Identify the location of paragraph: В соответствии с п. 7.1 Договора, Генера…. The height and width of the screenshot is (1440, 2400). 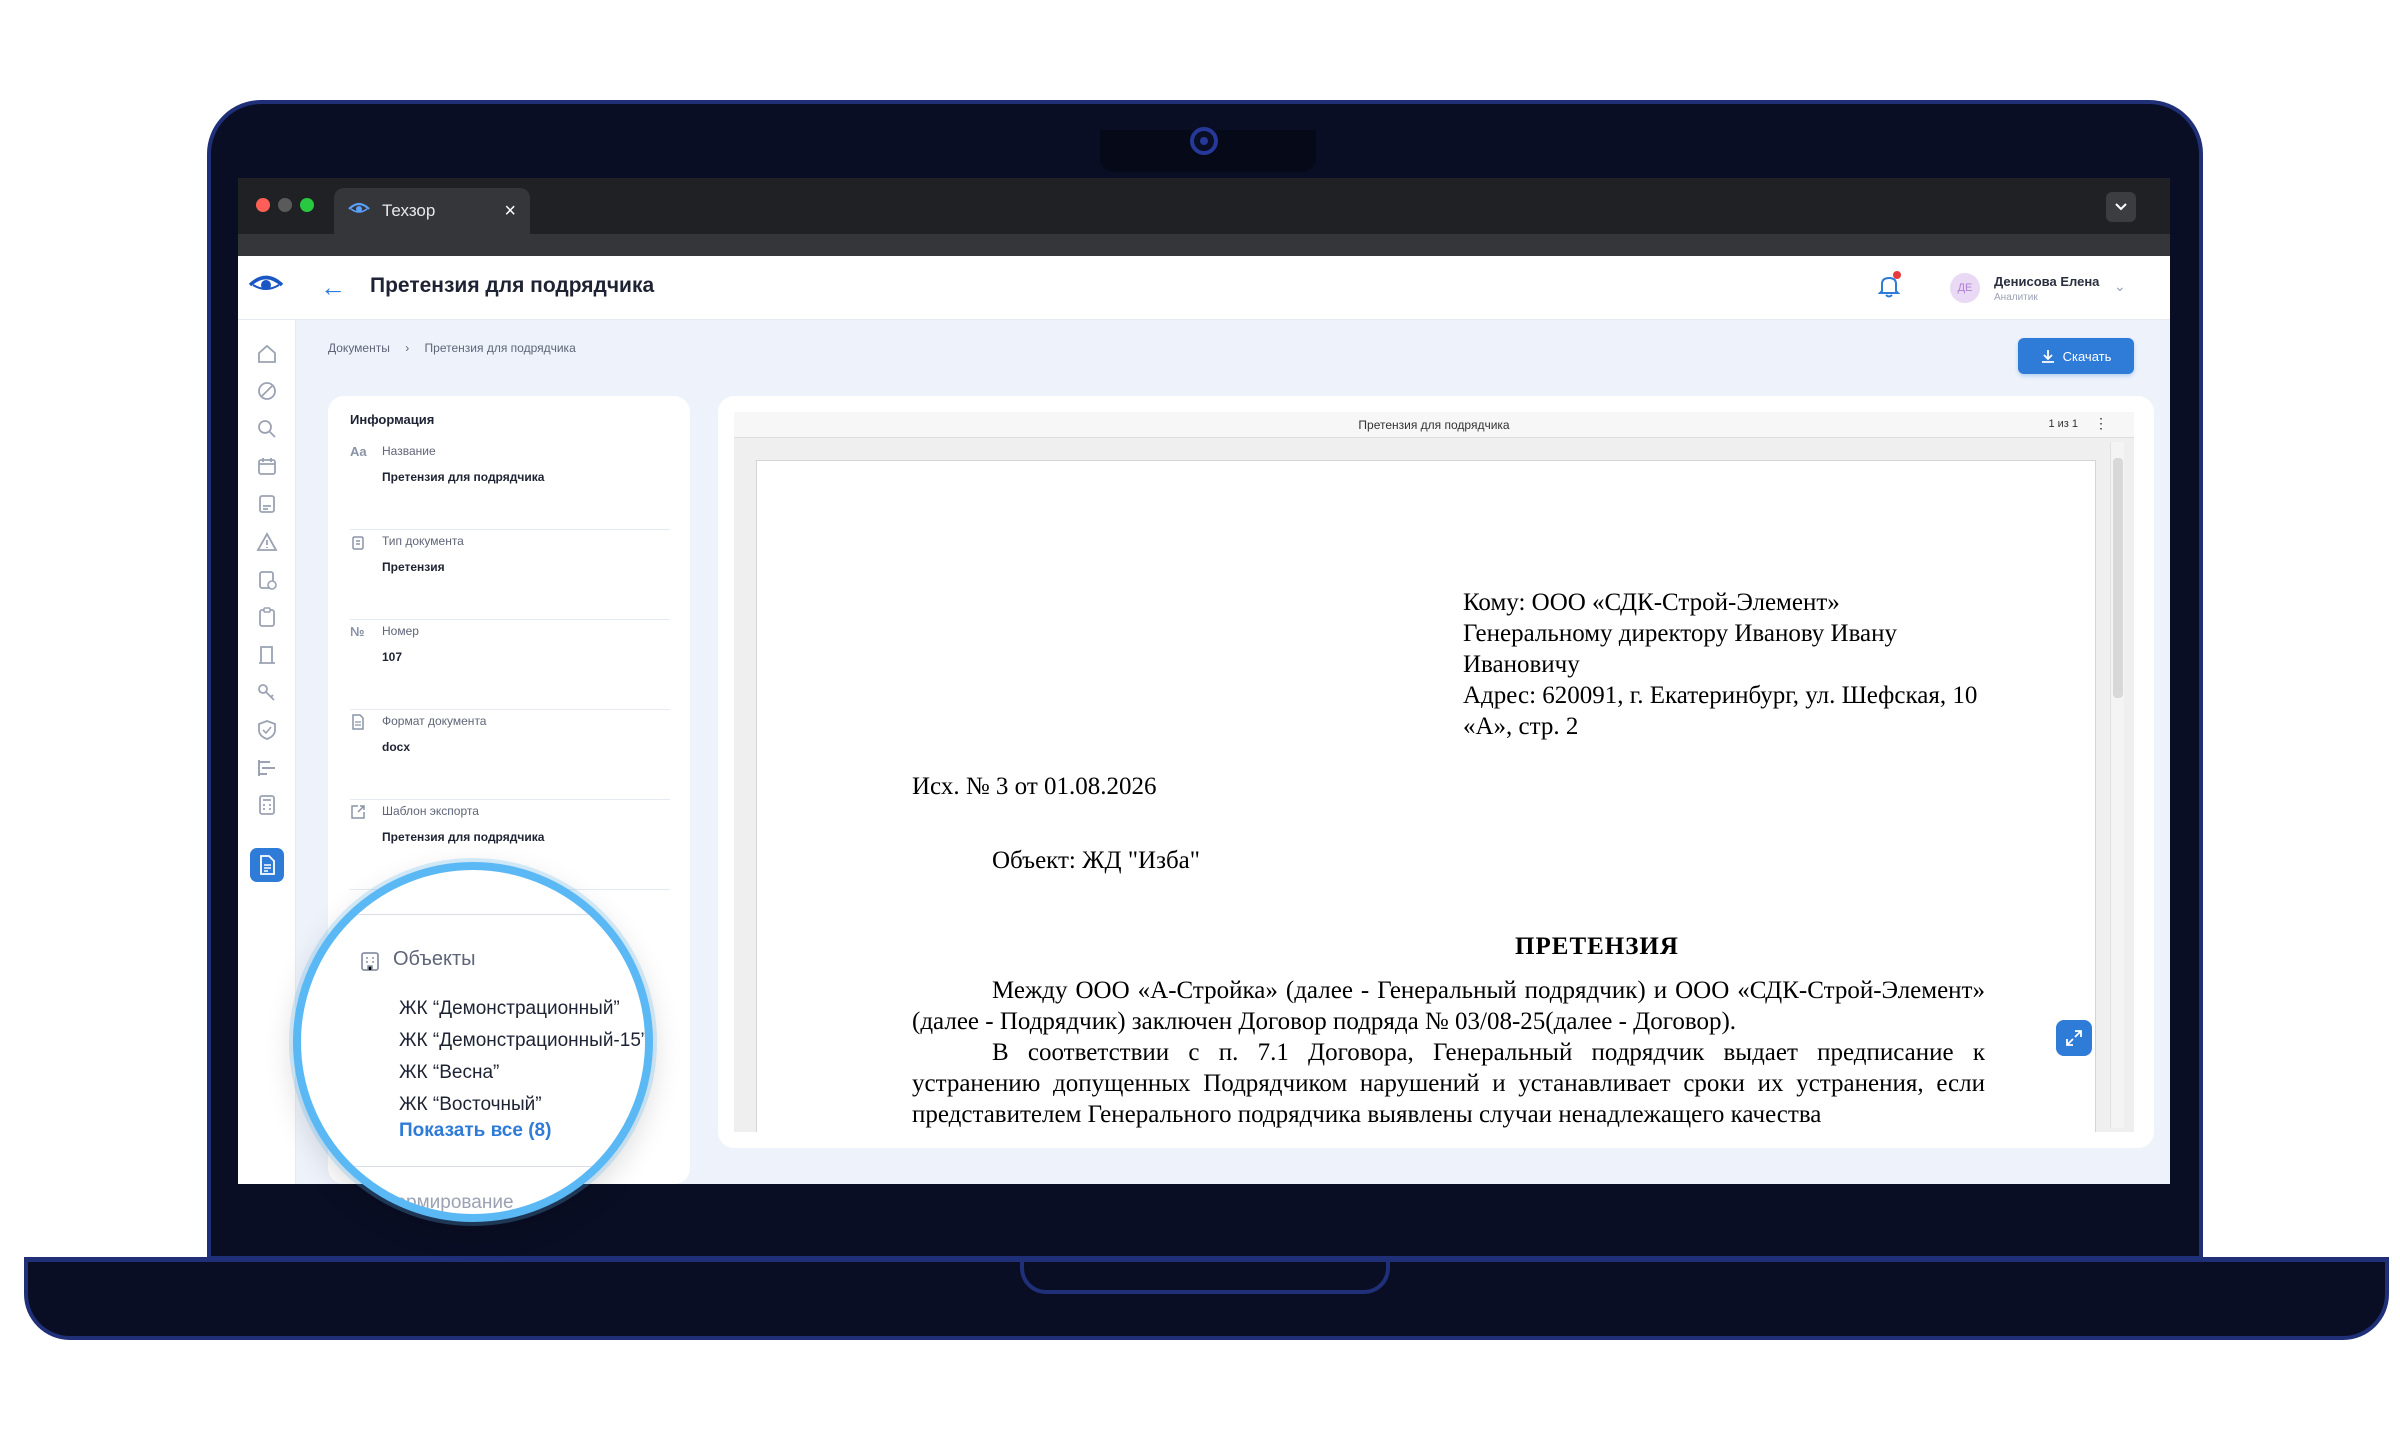
(1448, 1083).